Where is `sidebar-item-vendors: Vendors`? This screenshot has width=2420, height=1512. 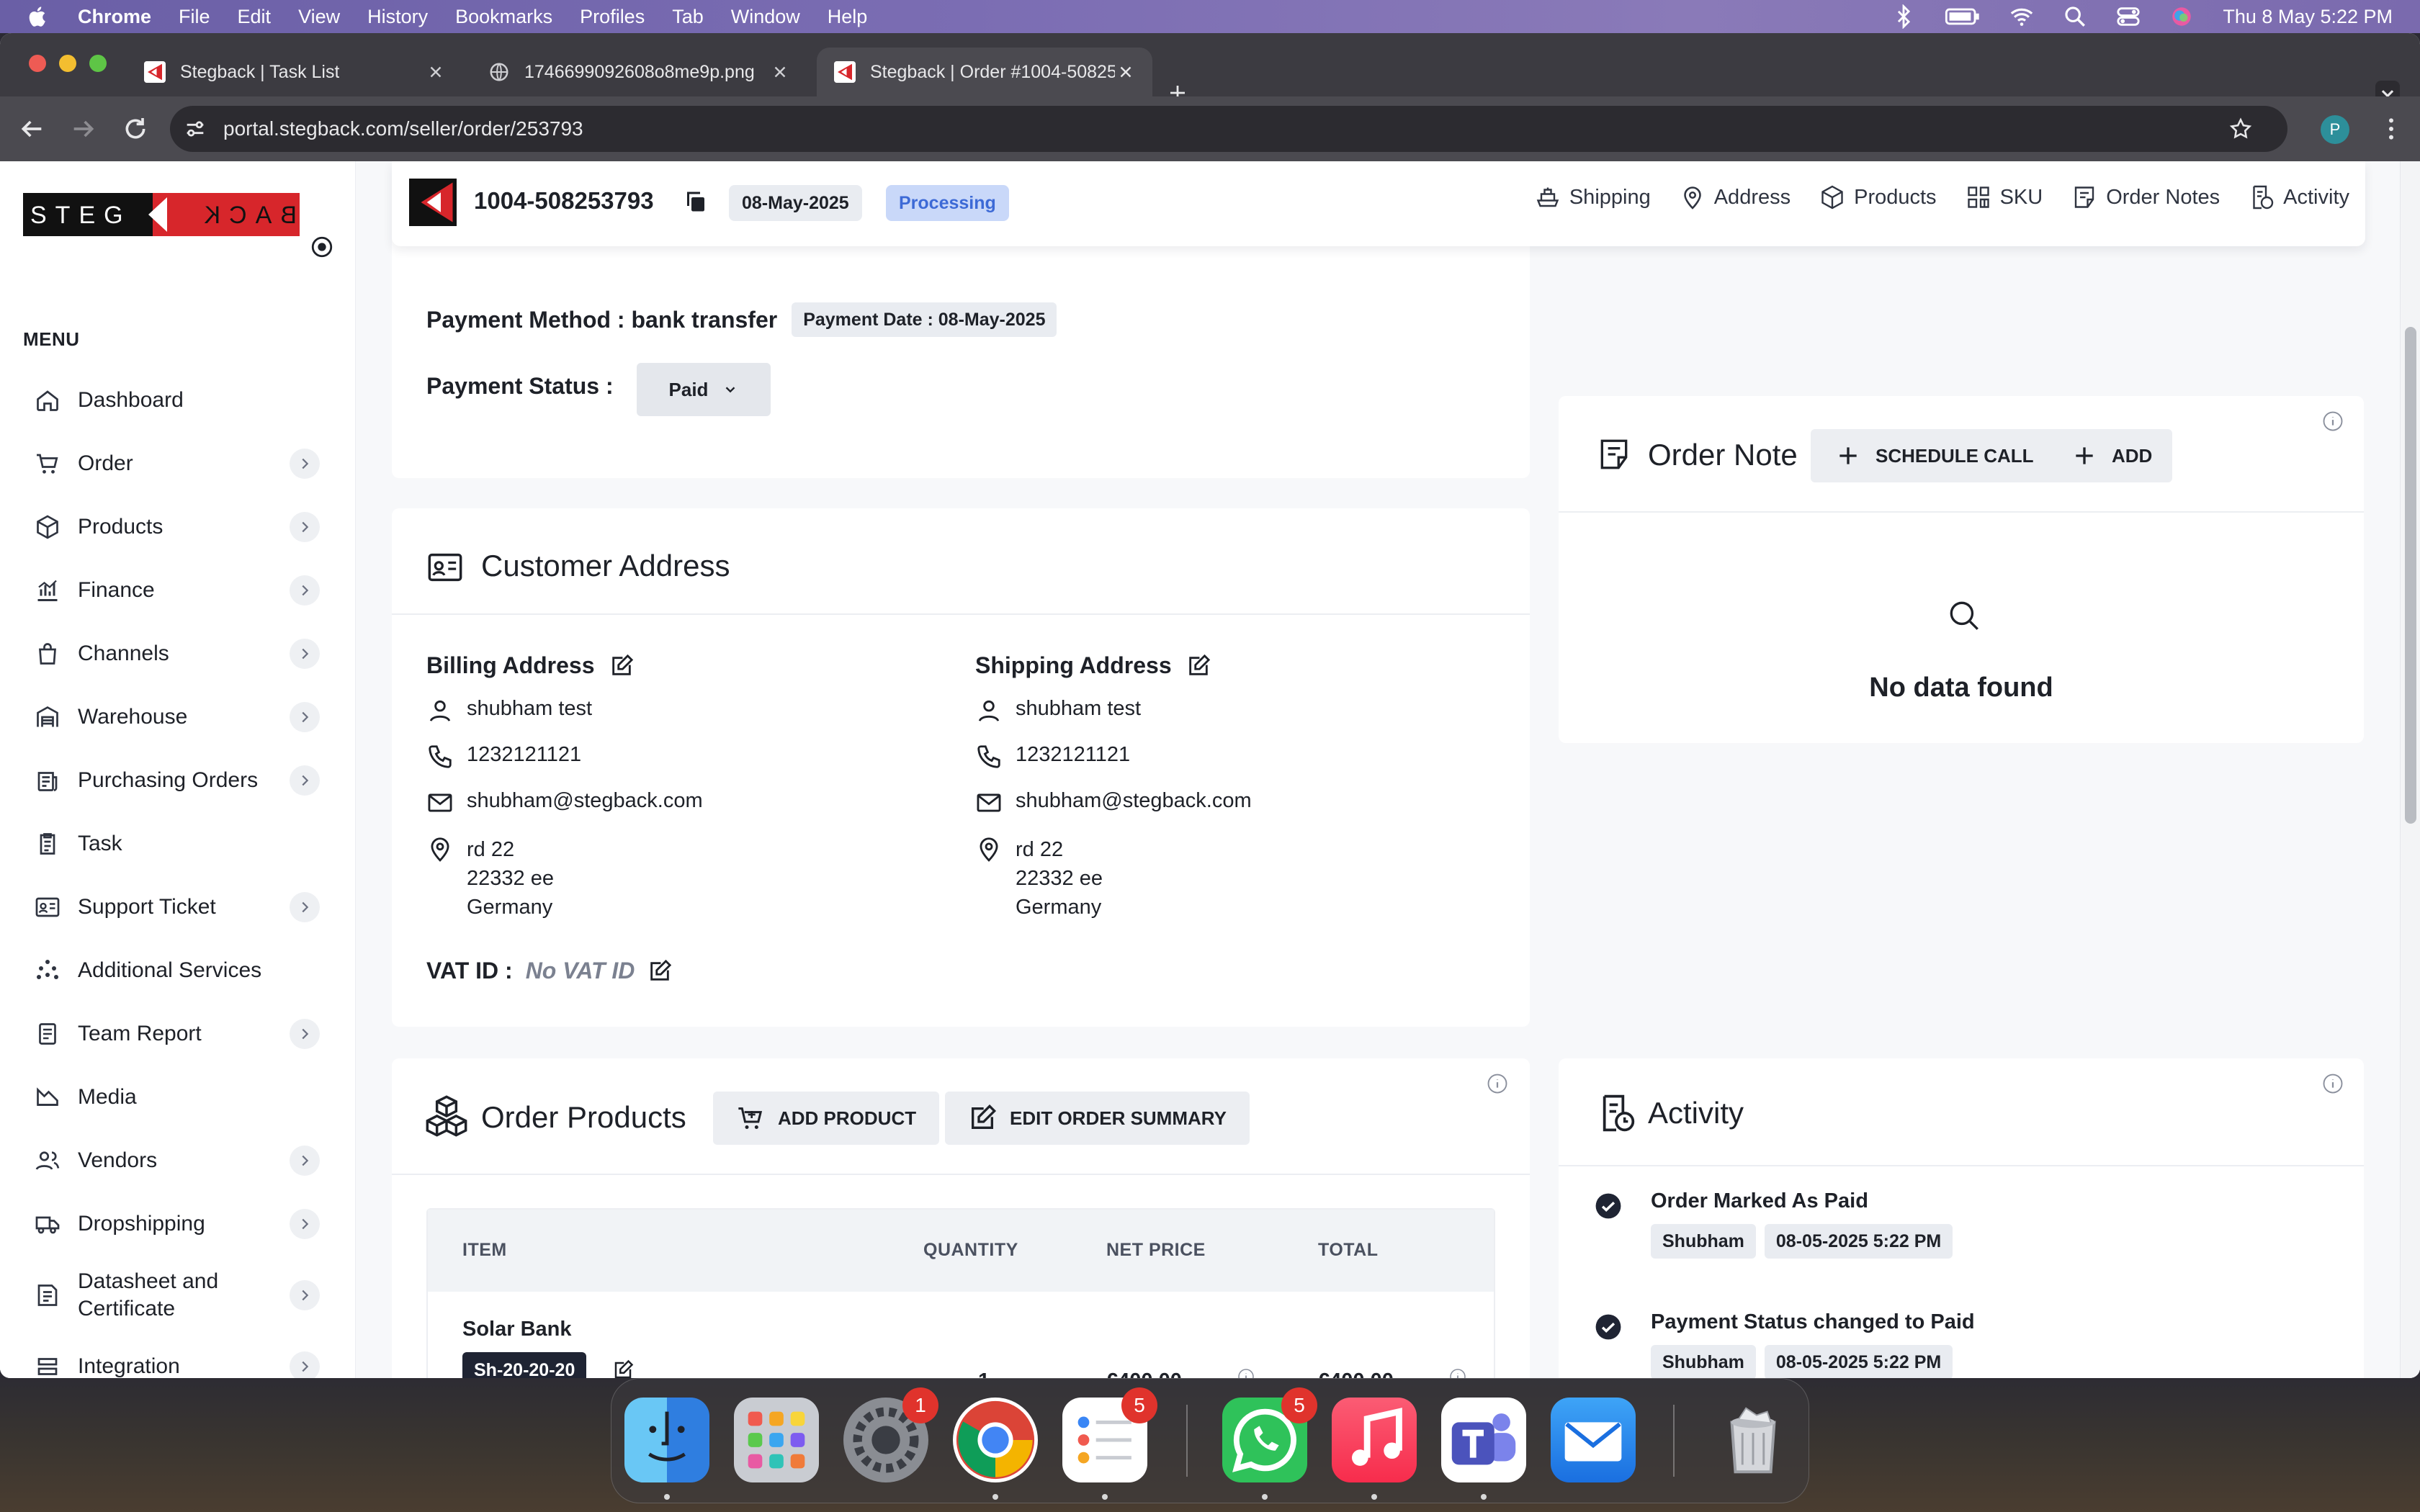 sidebar-item-vendors: Vendors is located at coordinates (178, 1160).